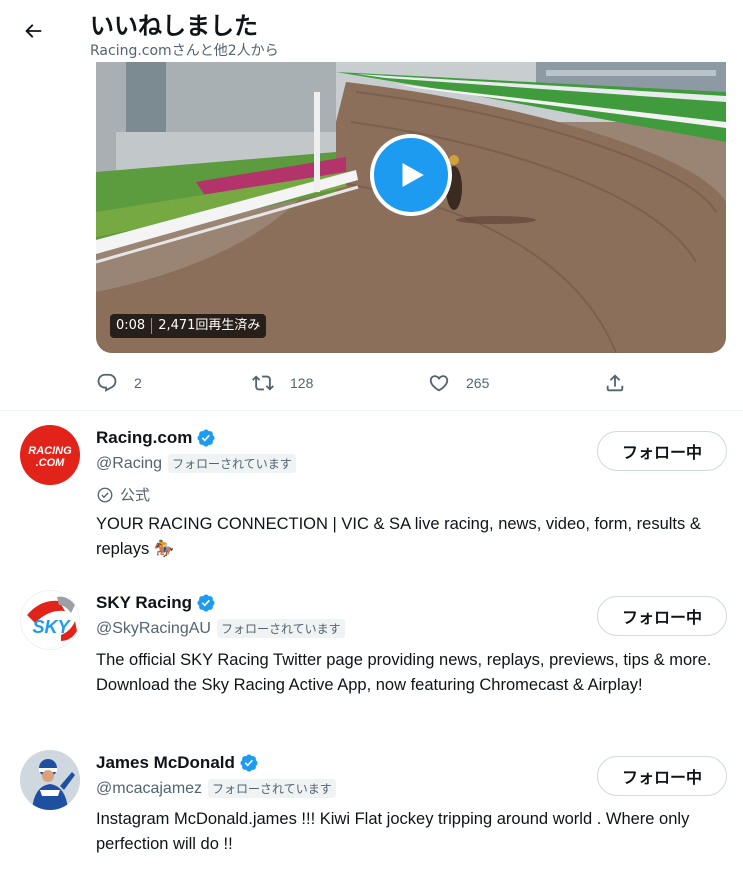 The image size is (743, 880). Describe the element at coordinates (144, 603) in the screenshot. I see `display-name: SKY Racing` at that location.